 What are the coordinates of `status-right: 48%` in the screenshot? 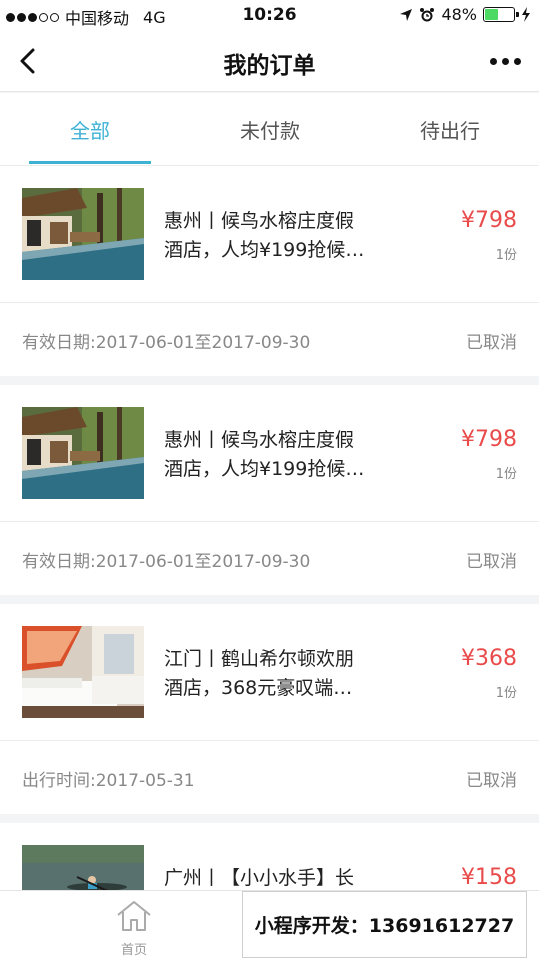 It's located at (465, 14).